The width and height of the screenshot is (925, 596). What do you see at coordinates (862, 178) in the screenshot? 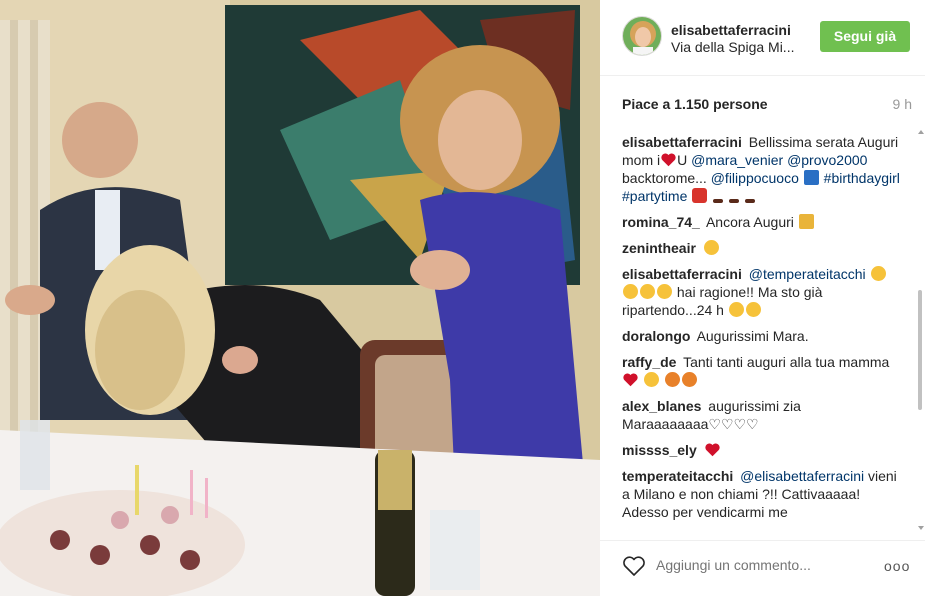
I see `hashtag-link: #birthdaygirl` at bounding box center [862, 178].